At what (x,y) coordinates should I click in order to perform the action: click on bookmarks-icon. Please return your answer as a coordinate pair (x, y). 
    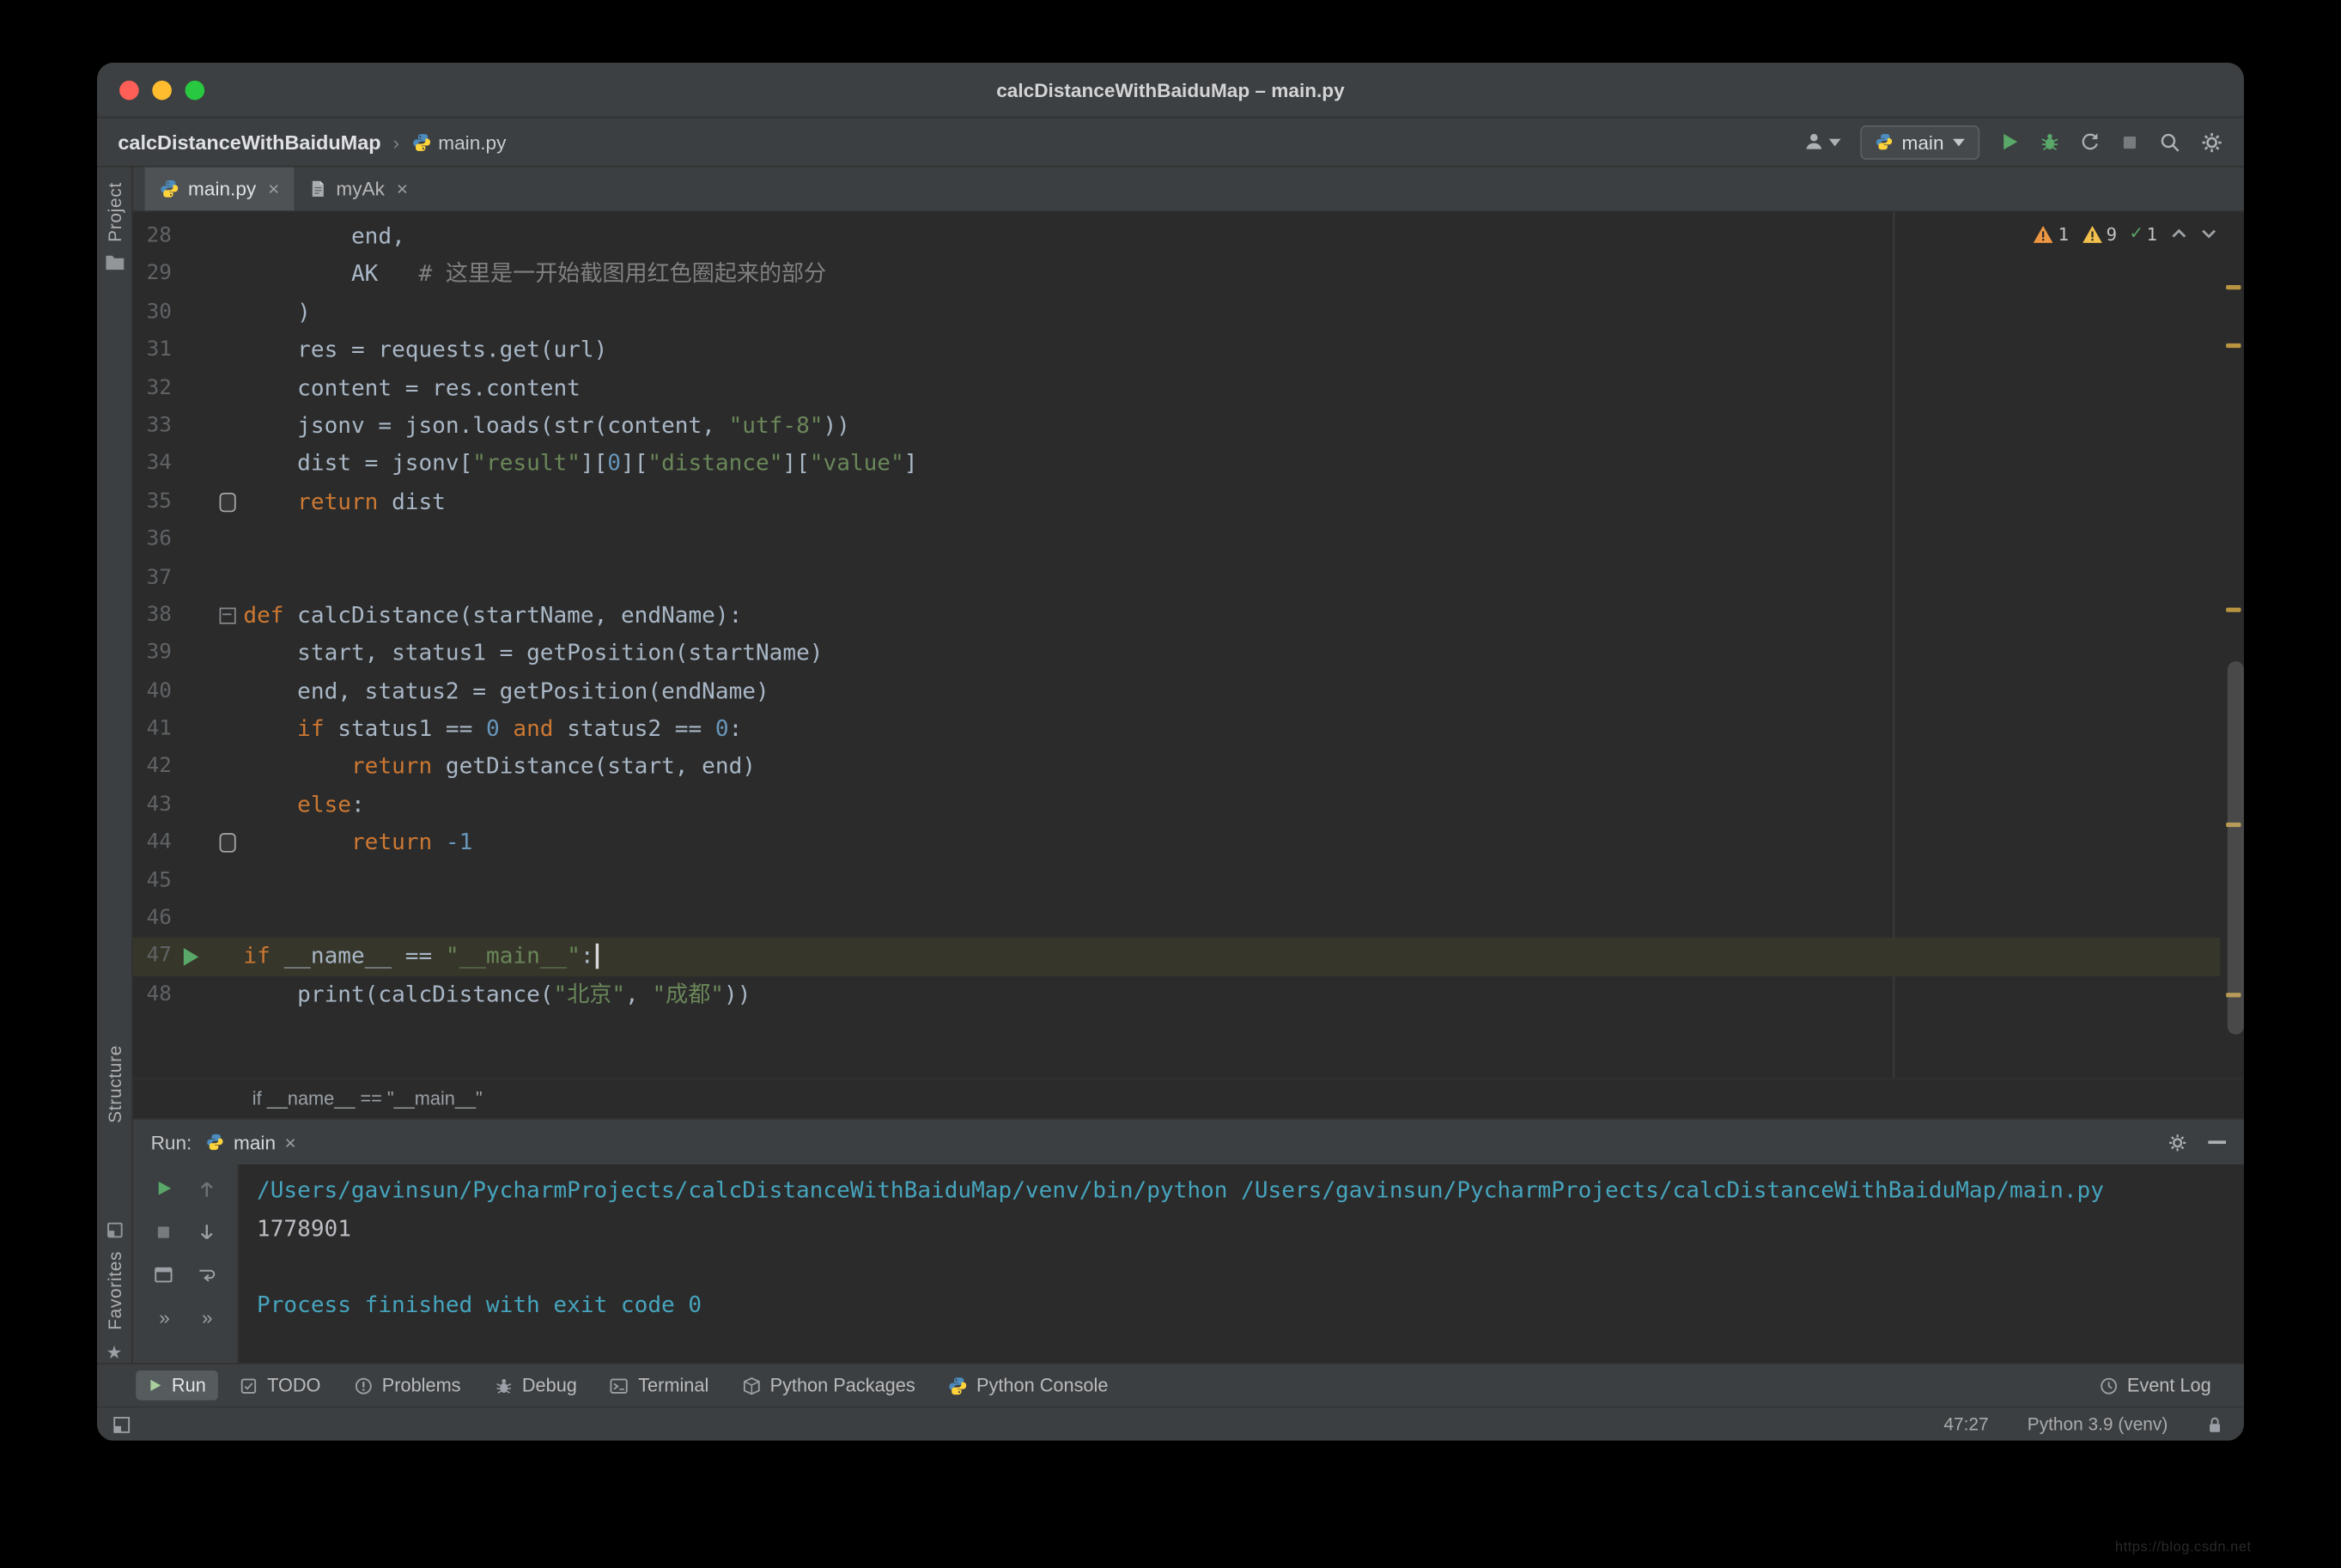
    Looking at the image, I should click on (115, 1230).